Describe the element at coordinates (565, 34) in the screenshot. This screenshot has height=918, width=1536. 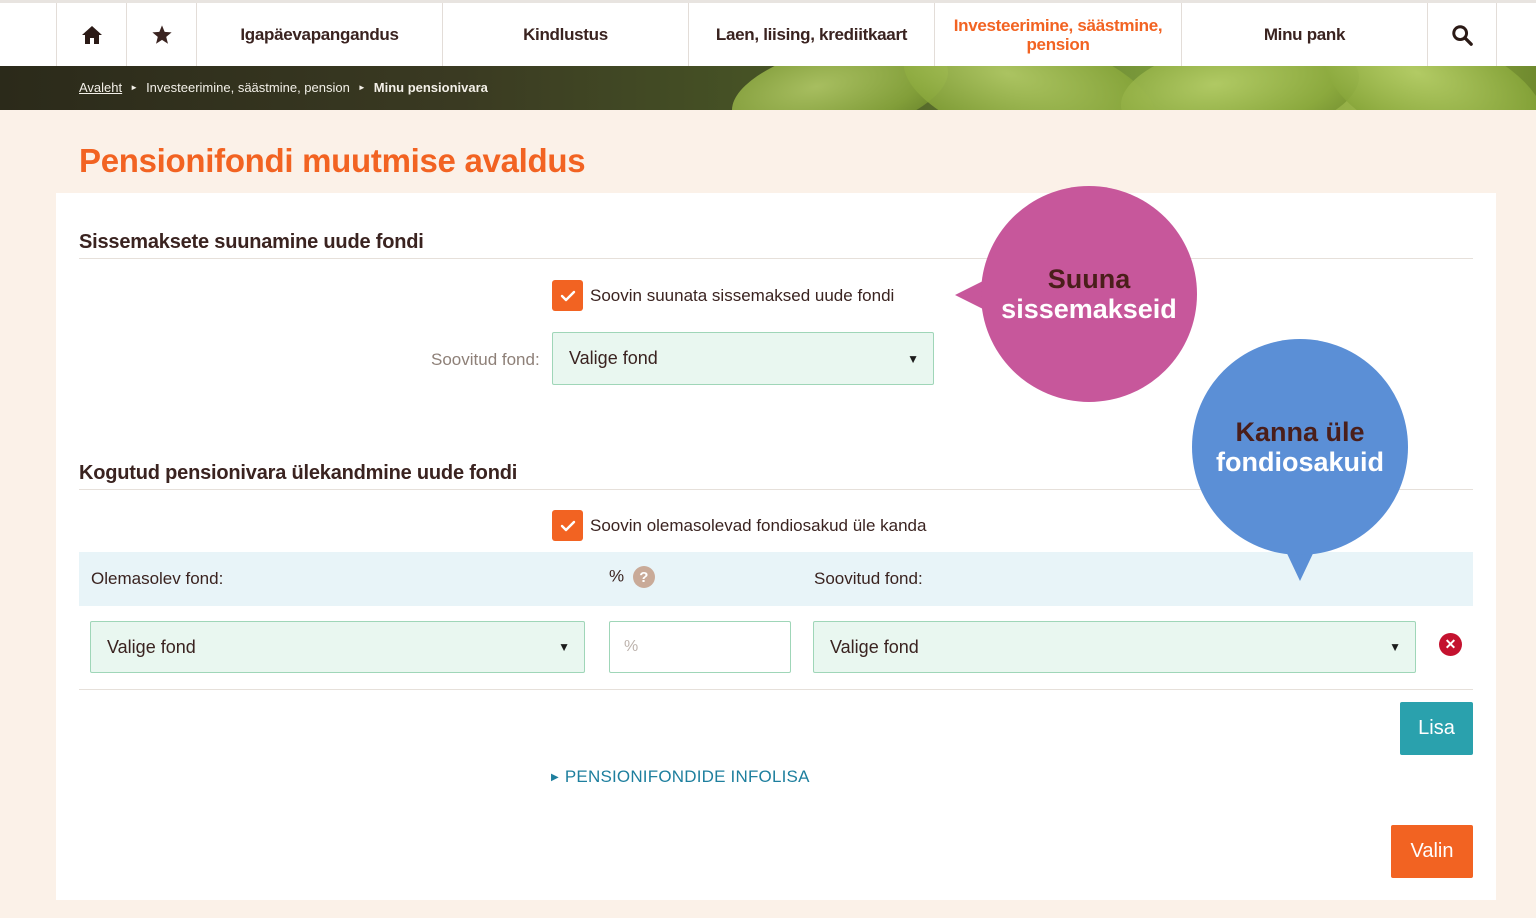
I see `nav-item-kindlustus: Kindlustus` at that location.